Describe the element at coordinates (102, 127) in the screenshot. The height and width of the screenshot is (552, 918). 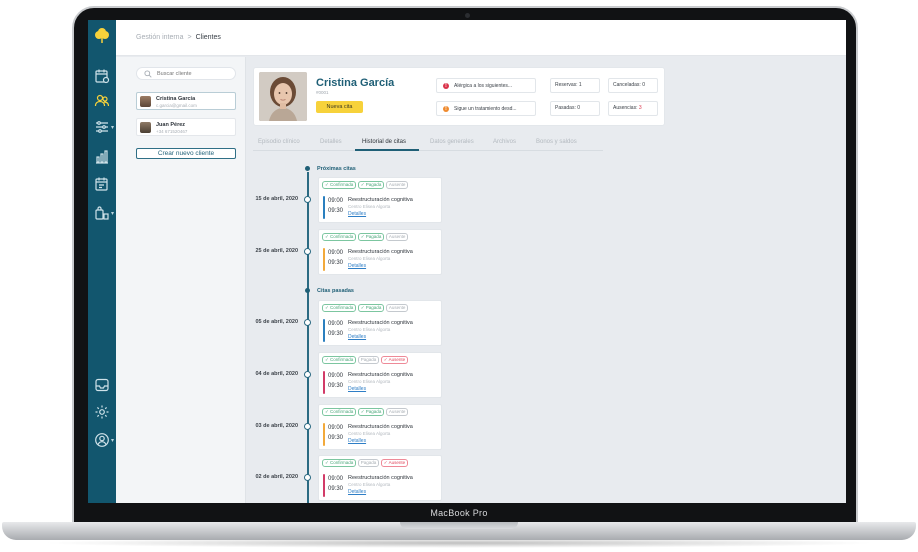
I see `settings-sliders-icon` at that location.